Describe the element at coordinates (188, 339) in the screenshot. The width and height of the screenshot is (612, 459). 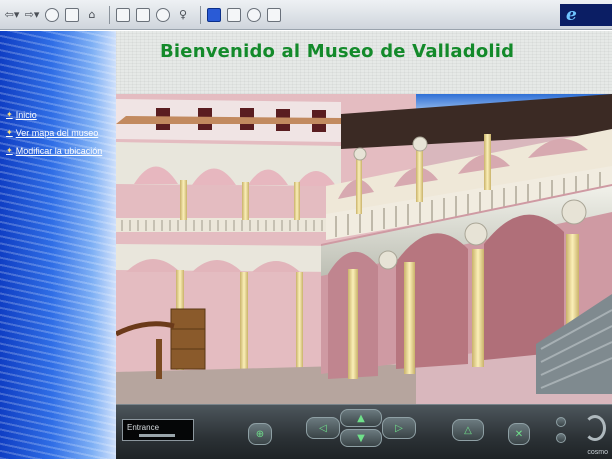
I see `wooden-door` at that location.